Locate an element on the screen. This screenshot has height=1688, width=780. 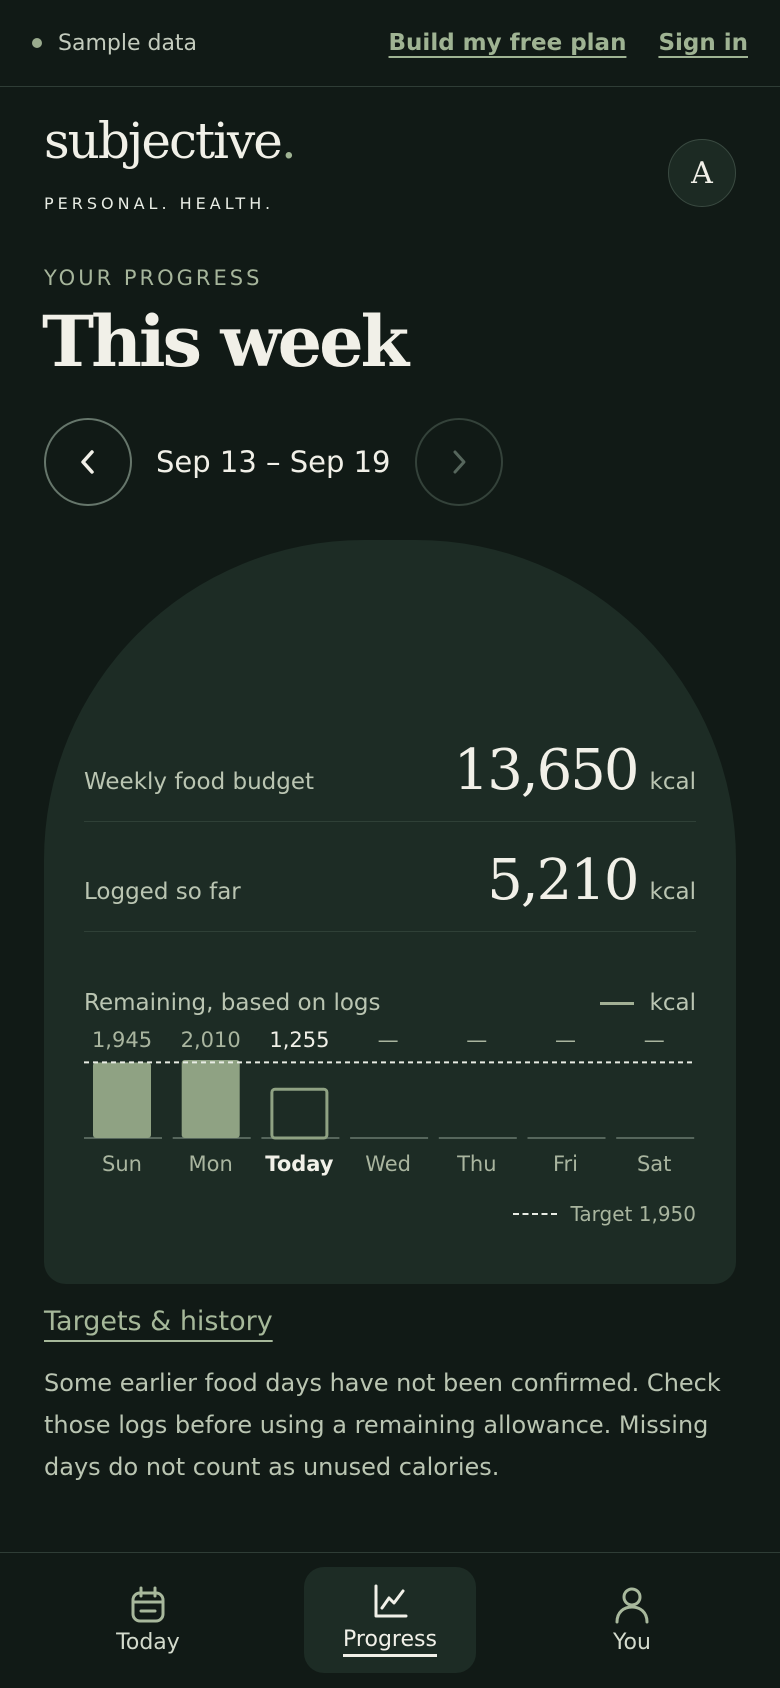
next-week-button is located at coordinates (458, 462).